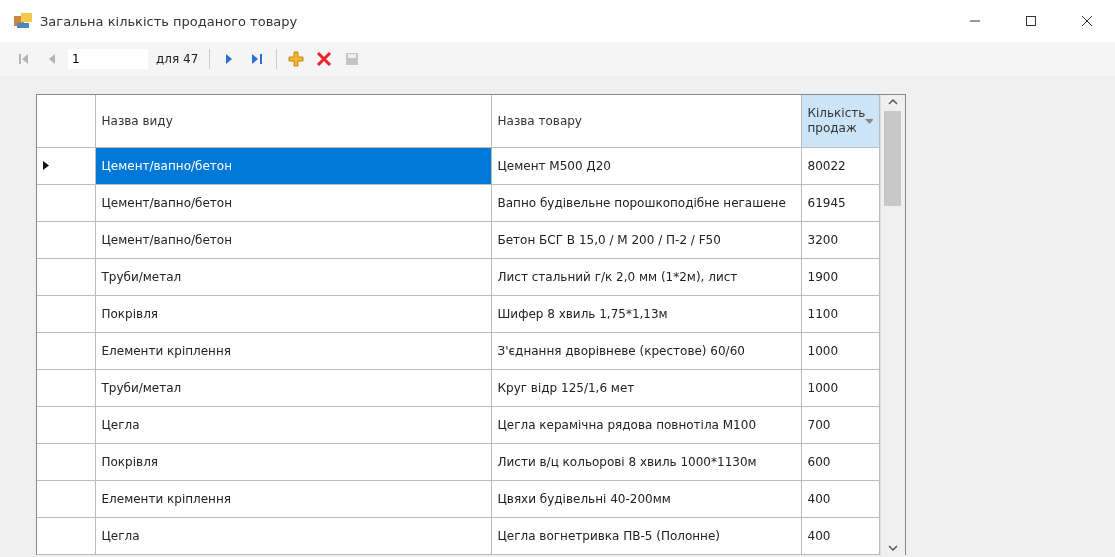 The image size is (1115, 557). I want to click on table-cell: Цегла вогнетривка ПВ-5 (Полонне), so click(646, 536).